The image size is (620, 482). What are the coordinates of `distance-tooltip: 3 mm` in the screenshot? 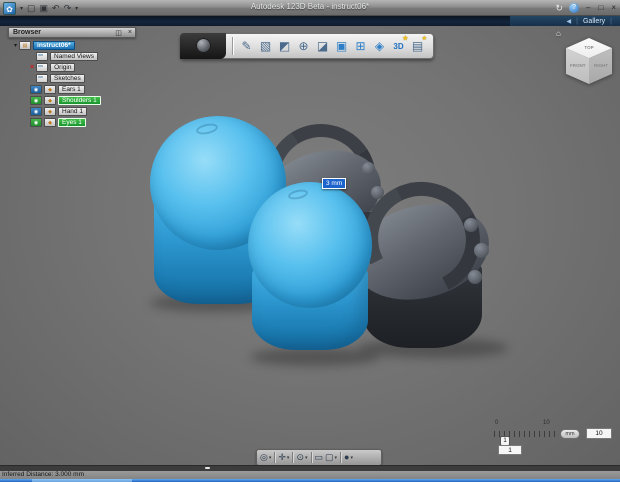 It's located at (334, 183).